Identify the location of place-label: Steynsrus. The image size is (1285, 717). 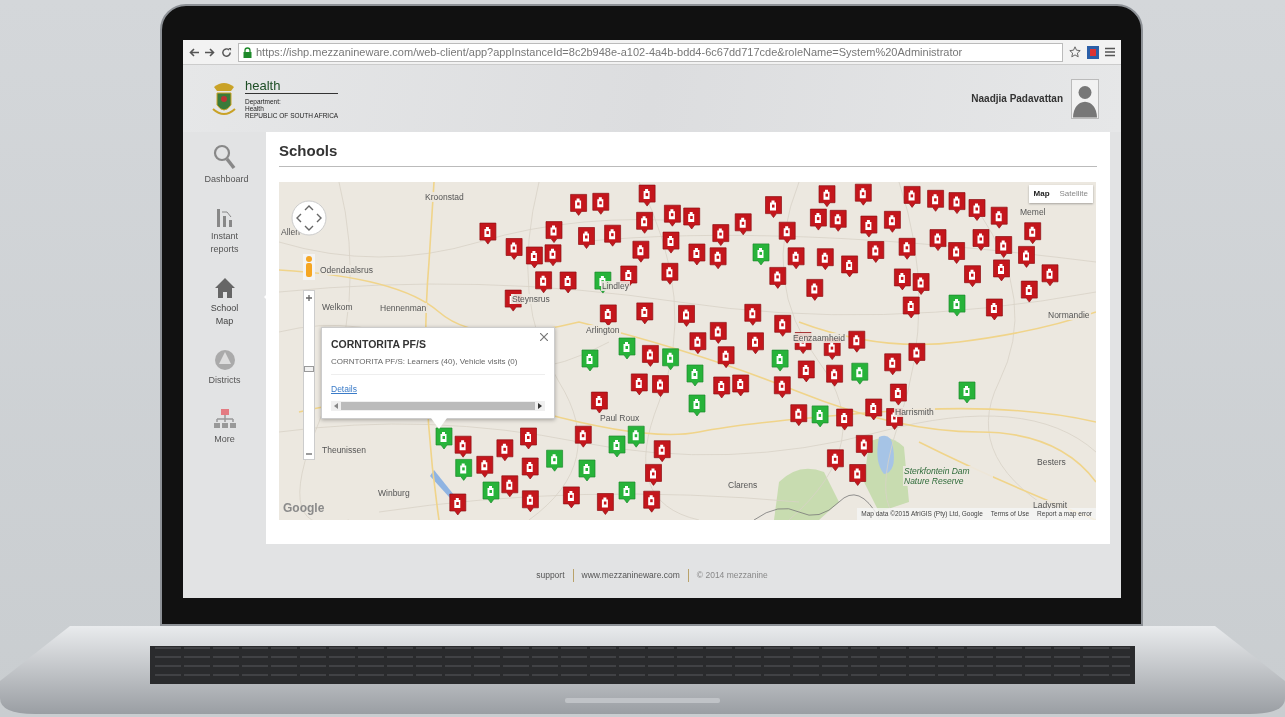
(531, 299).